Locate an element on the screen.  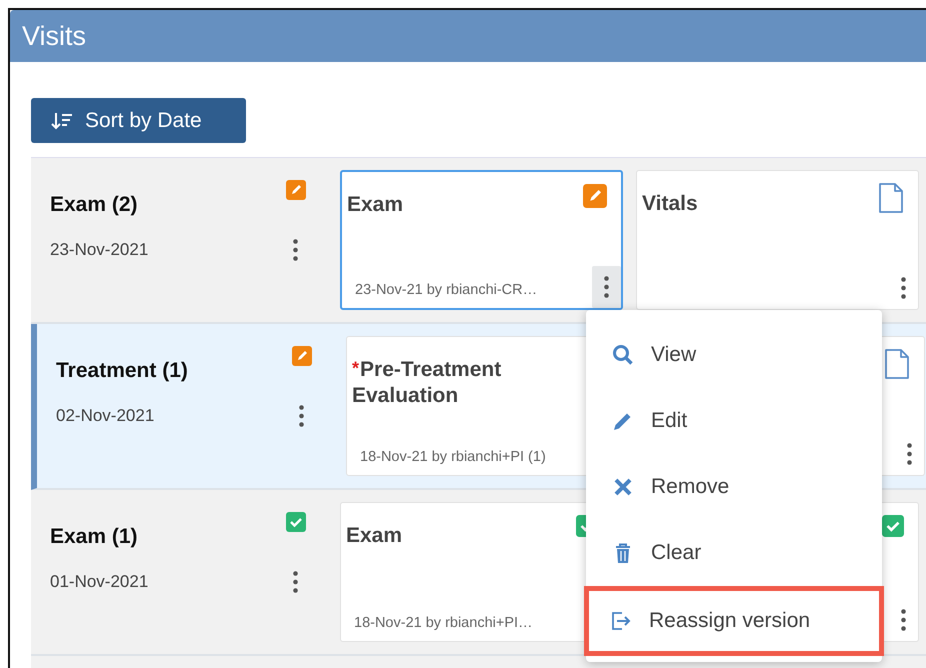
panel-title: Visits is located at coordinates (54, 36).